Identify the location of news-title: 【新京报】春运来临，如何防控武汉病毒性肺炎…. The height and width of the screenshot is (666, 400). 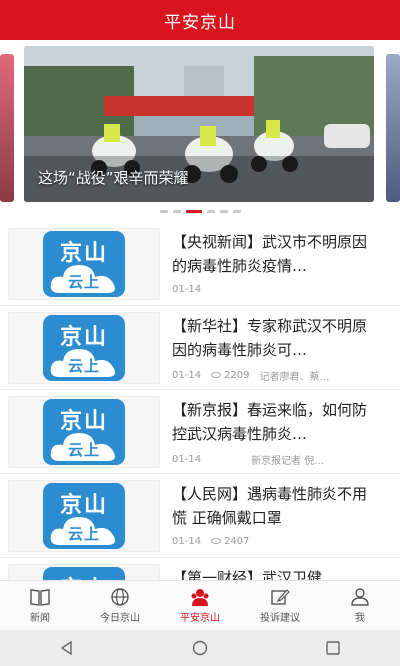
(270, 422).